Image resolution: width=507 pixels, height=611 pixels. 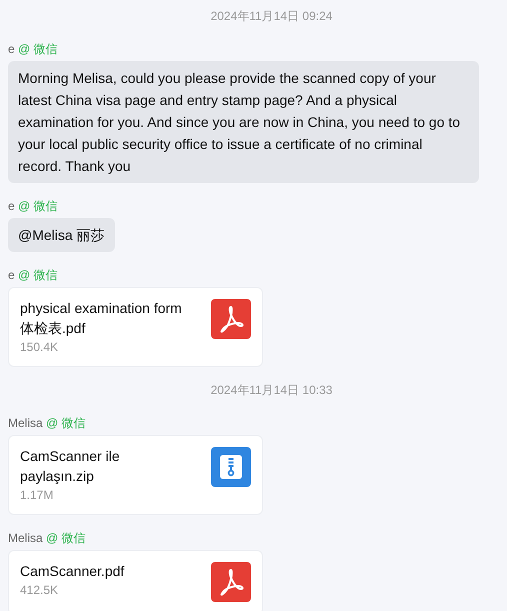 I want to click on timestamp: 2024年11月14日 09:24, so click(x=271, y=16).